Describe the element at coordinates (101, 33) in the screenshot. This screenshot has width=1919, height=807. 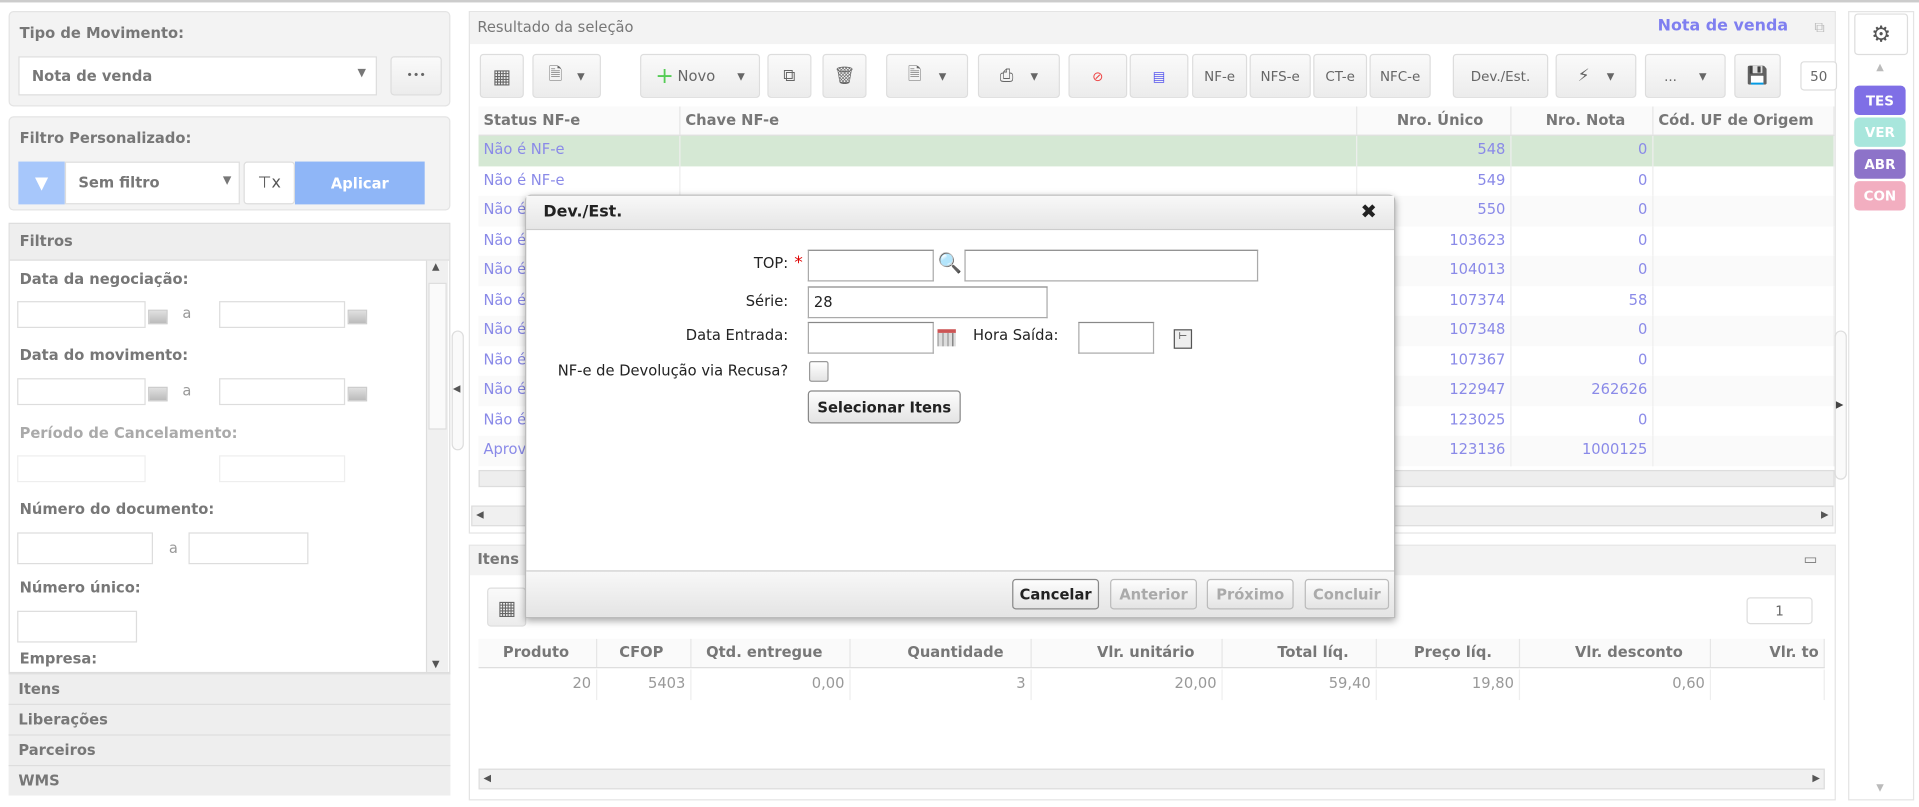
I see `tipo-movimento-label: Tipo de Movimento:` at that location.